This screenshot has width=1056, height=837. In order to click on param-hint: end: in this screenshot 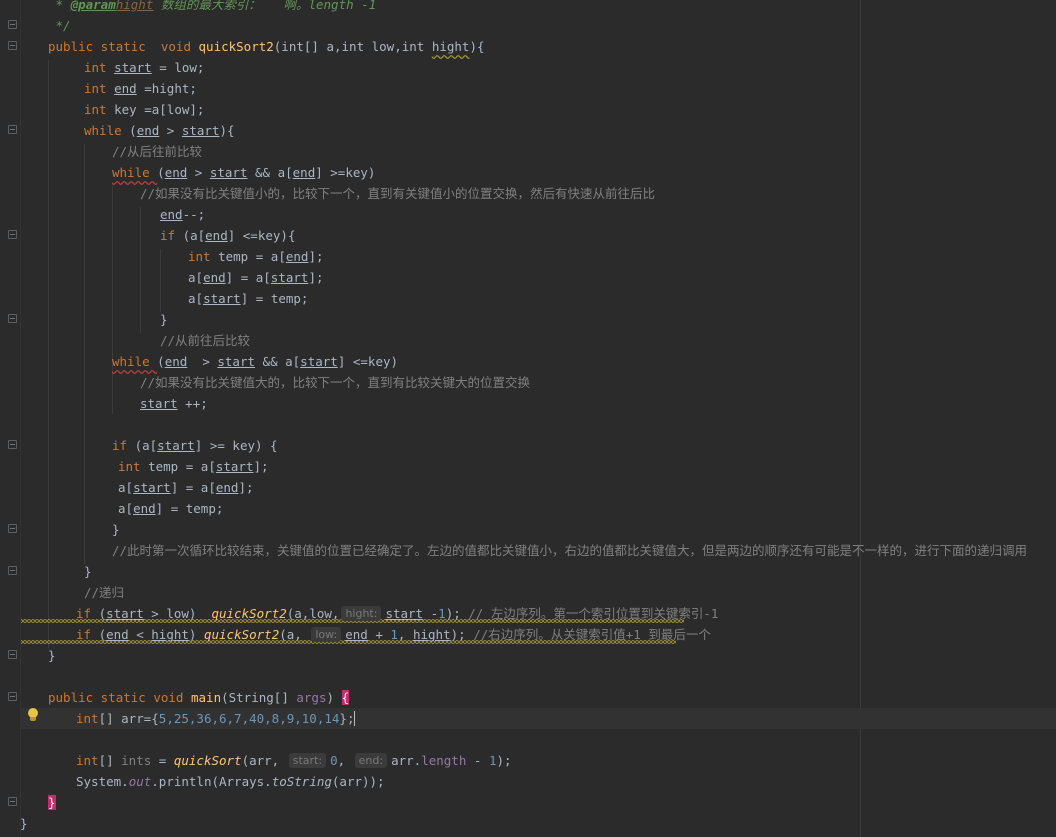, I will do `click(371, 760)`.